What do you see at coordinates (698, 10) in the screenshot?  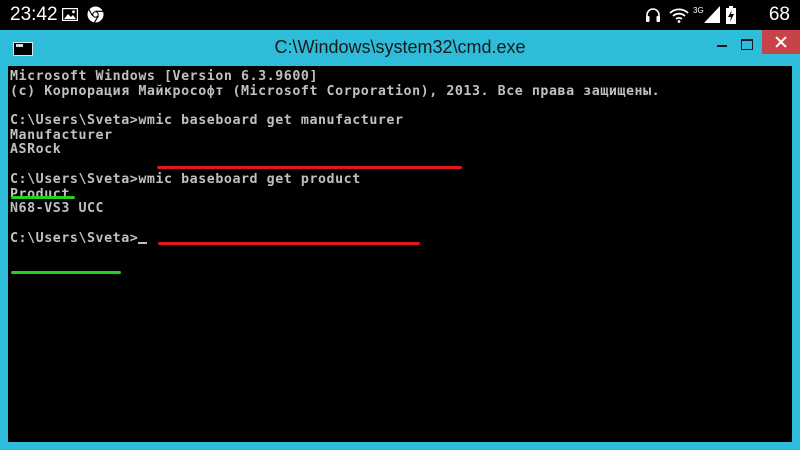 I see `network-type: 3G` at bounding box center [698, 10].